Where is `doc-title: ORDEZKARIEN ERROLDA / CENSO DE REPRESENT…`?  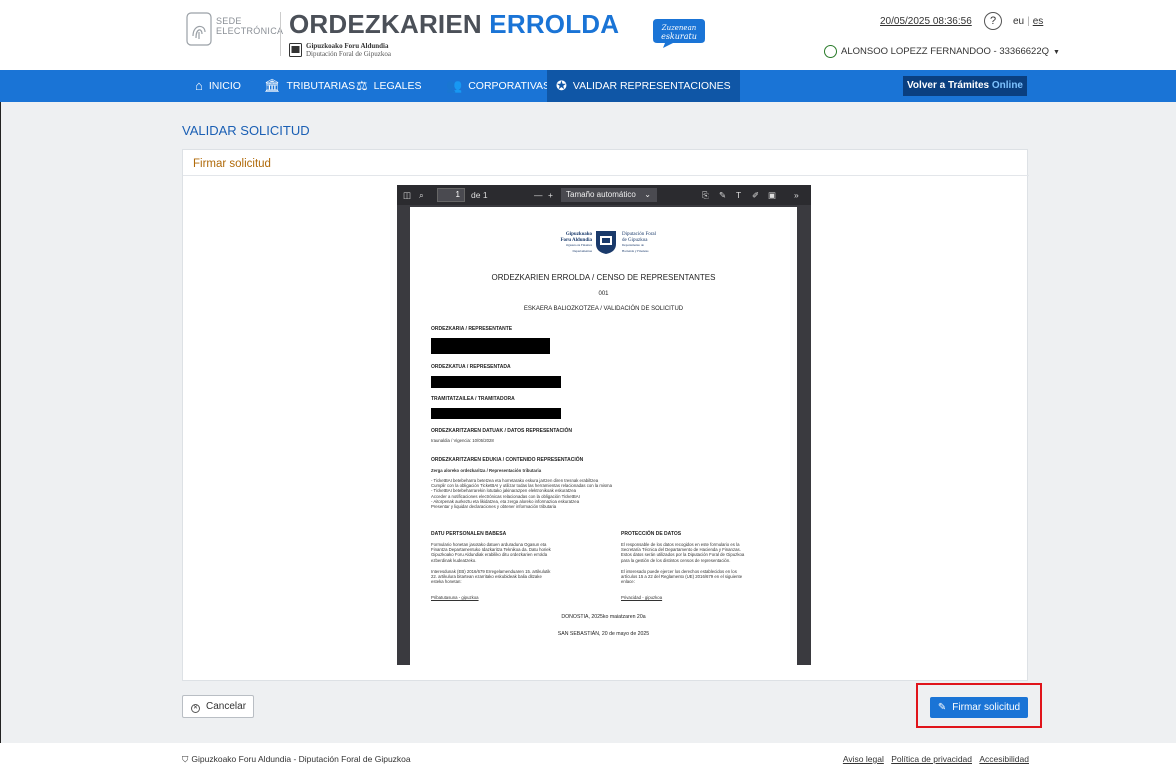
doc-title: ORDEZKARIEN ERROLDA / CENSO DE REPRESENT… is located at coordinates (603, 277).